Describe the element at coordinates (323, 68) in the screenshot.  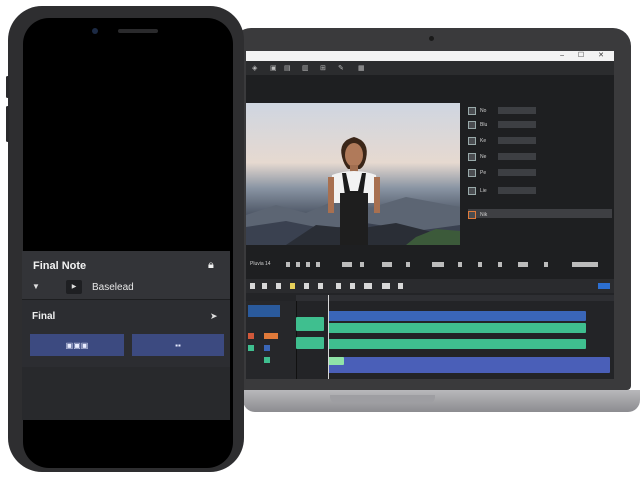
I see `toolbar-icon-5: ⊞` at that location.